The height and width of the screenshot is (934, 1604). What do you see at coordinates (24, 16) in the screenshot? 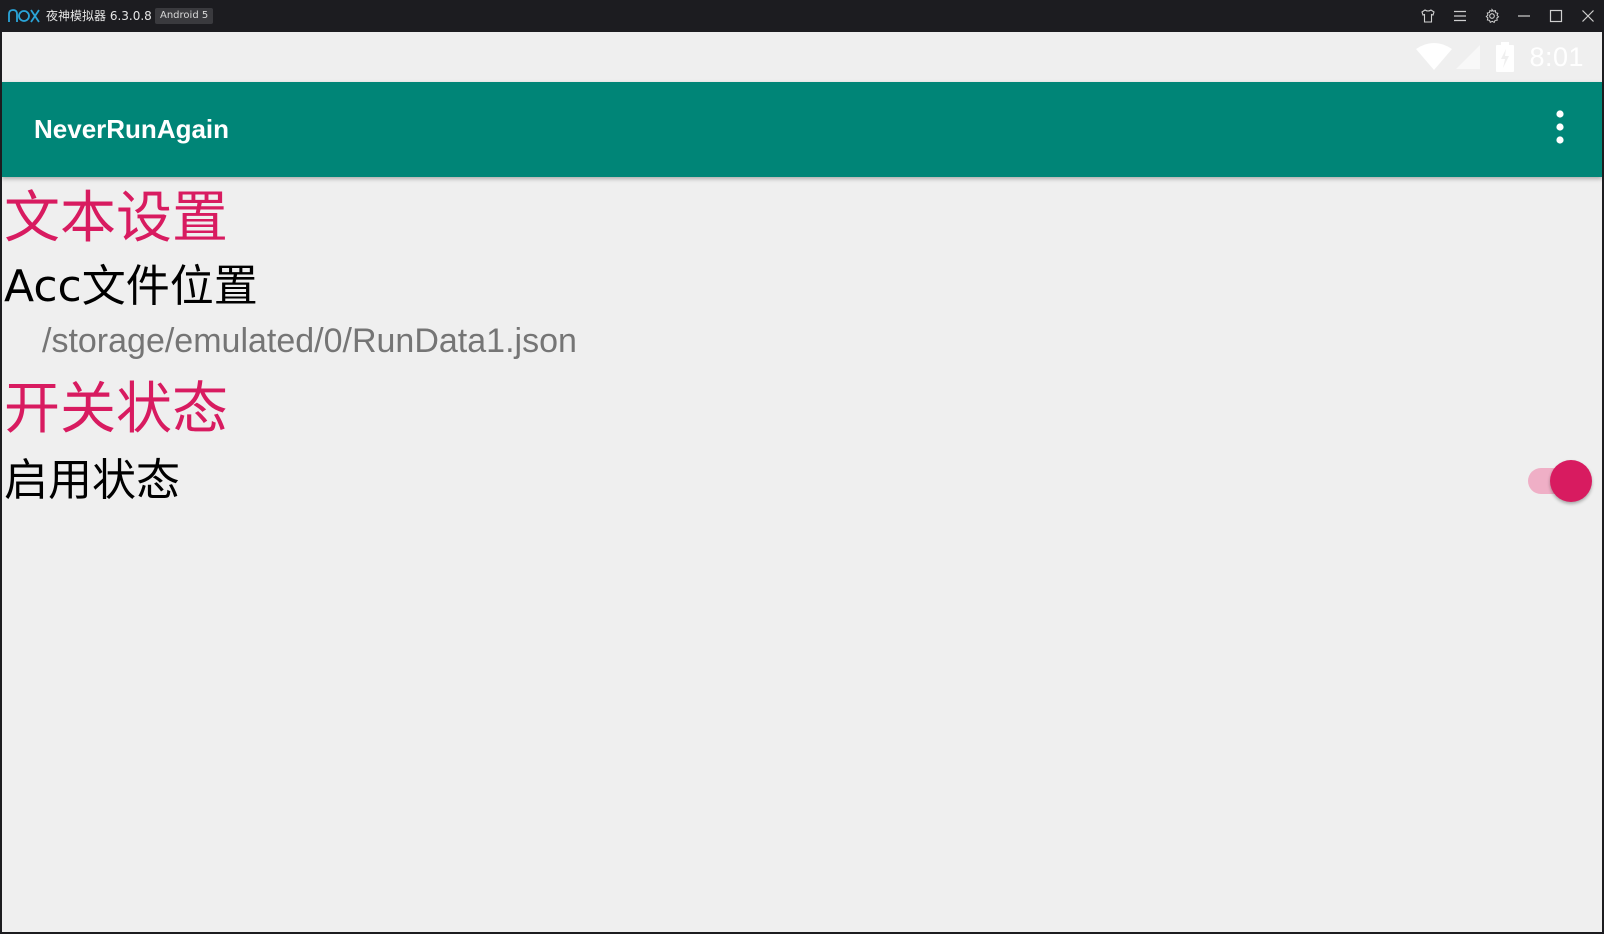
I see `nox-logo` at bounding box center [24, 16].